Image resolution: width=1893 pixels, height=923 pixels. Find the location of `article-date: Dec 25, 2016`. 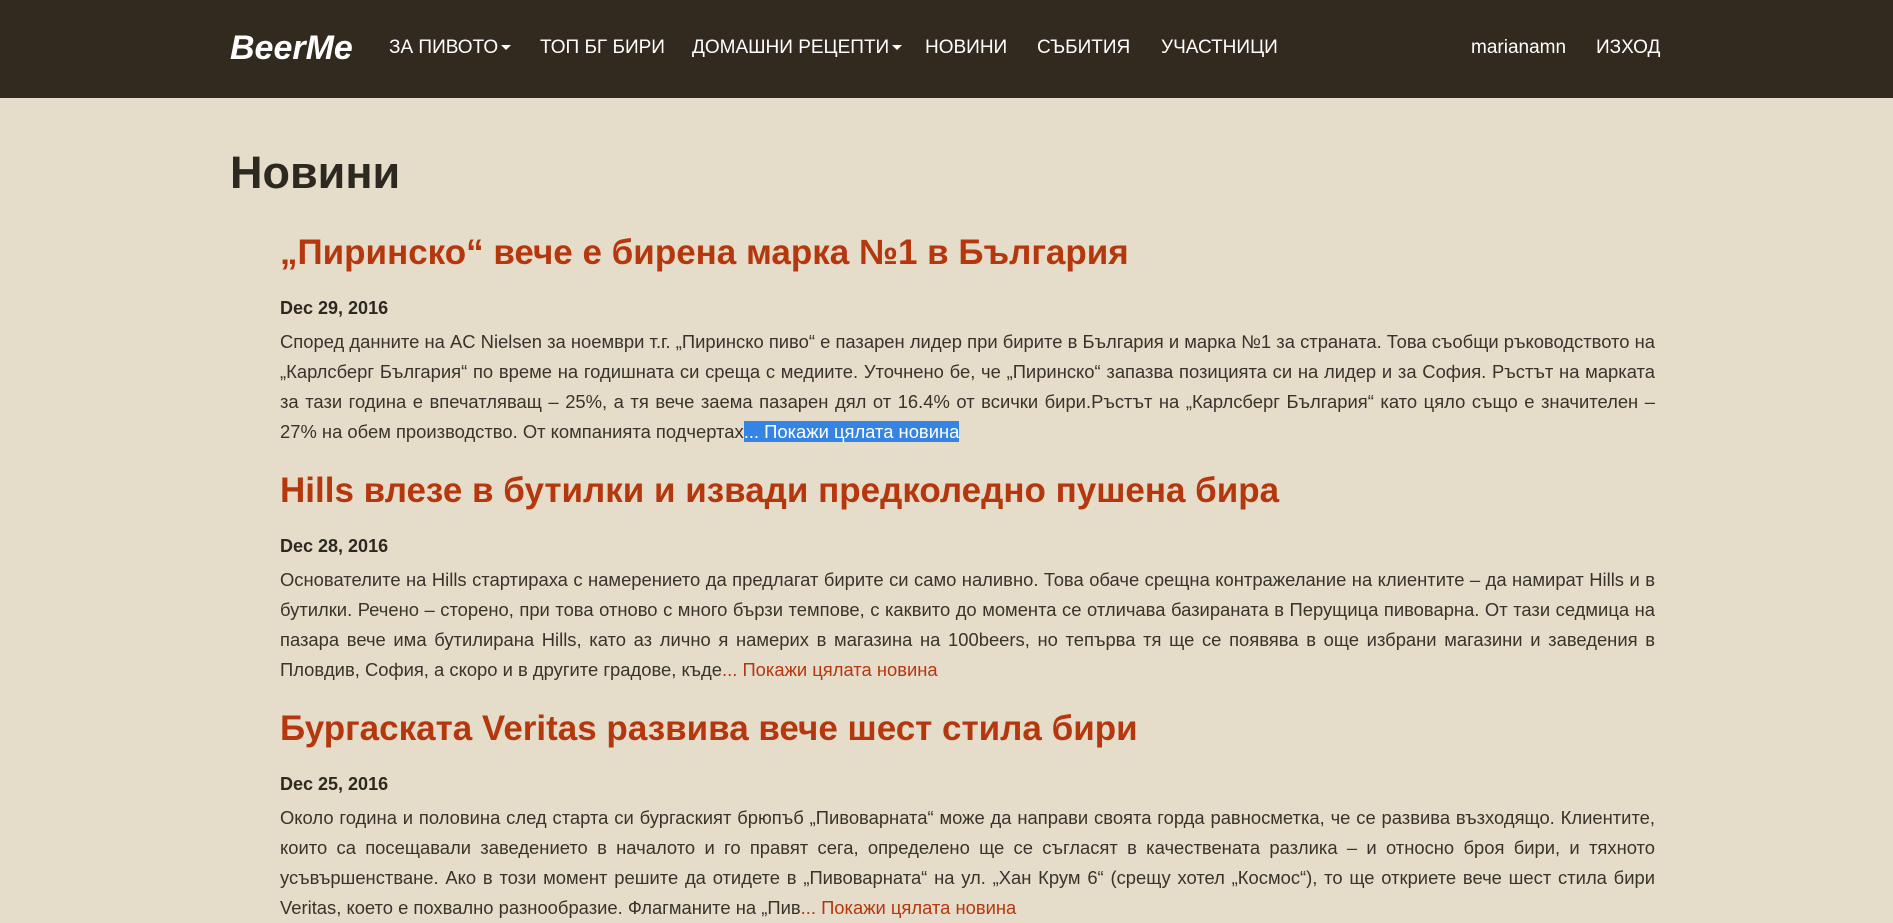

article-date: Dec 25, 2016 is located at coordinates (334, 784).